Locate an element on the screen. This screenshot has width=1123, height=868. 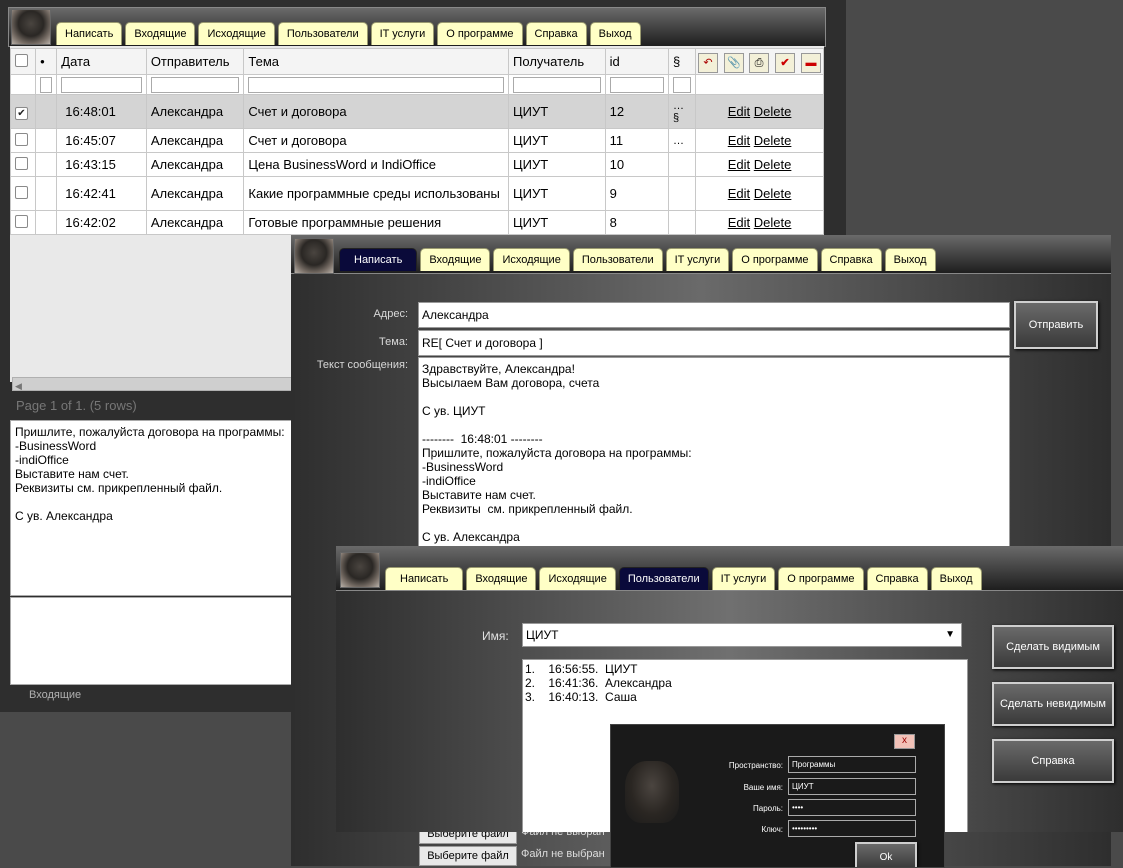
print-icon: ⎙ is located at coordinates (759, 63).